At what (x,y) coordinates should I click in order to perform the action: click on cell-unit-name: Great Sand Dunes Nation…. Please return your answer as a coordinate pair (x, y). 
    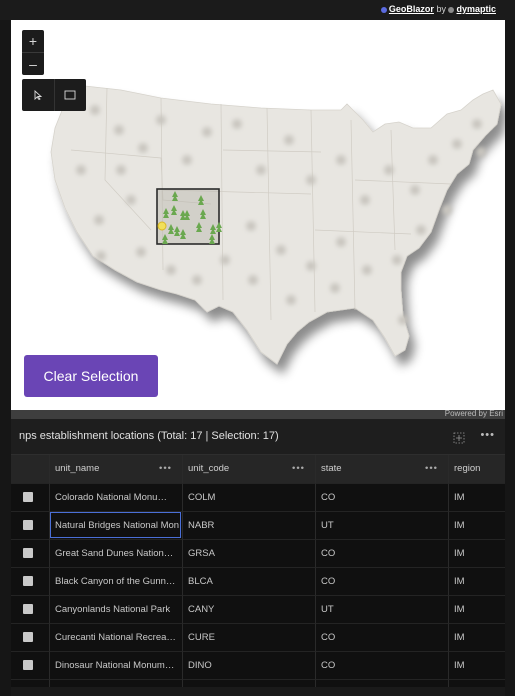
    Looking at the image, I should click on (115, 553).